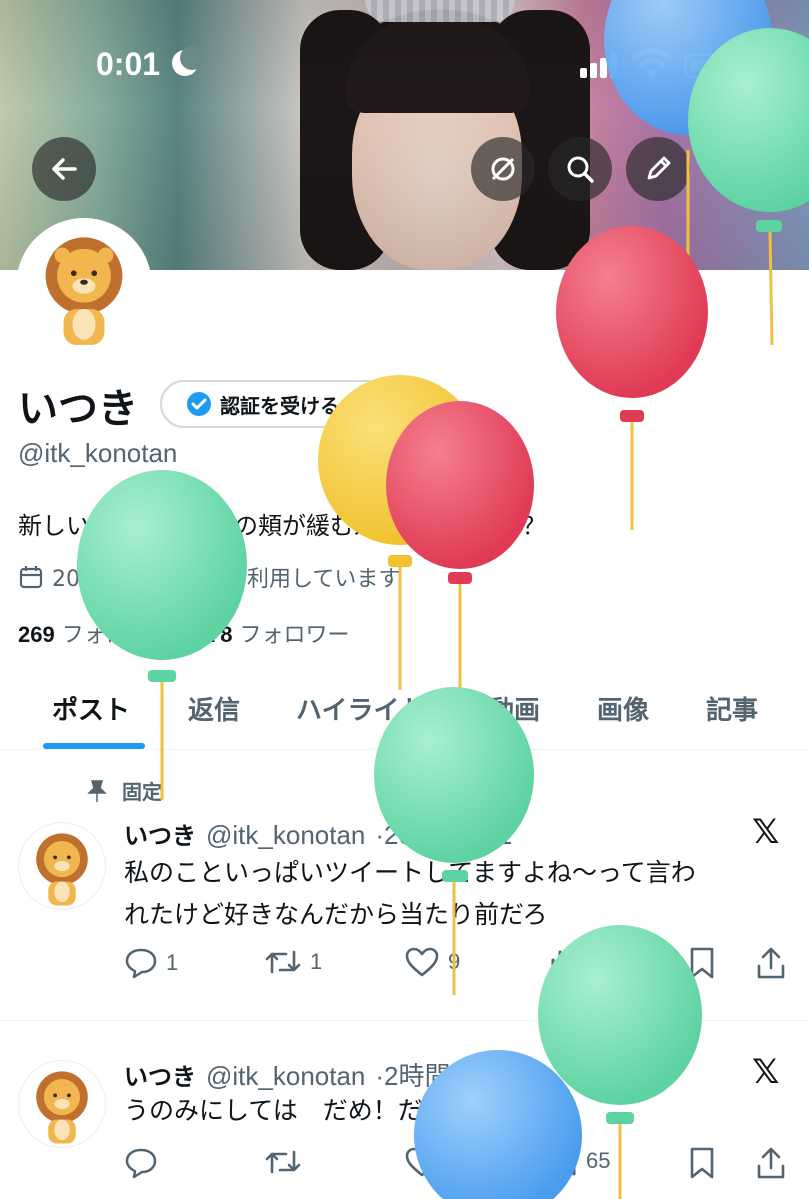 The width and height of the screenshot is (809, 1199). I want to click on retweet-count: 1, so click(316, 961).